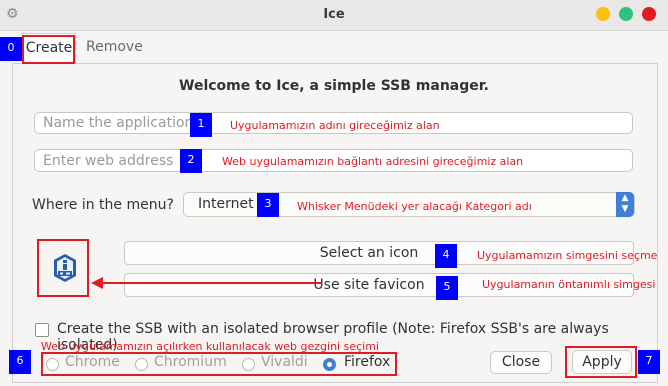 The image size is (668, 386). Describe the element at coordinates (42, 330) in the screenshot. I see `isolated-profile-checkbox` at that location.